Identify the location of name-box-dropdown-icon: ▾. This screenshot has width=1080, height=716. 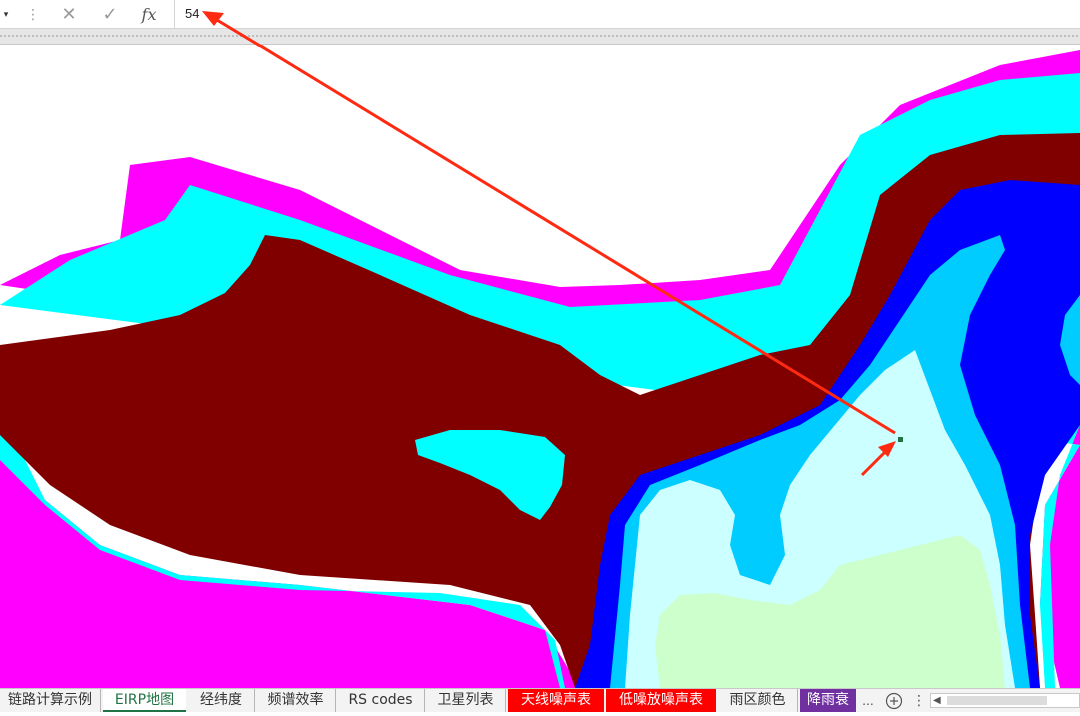
(6, 14).